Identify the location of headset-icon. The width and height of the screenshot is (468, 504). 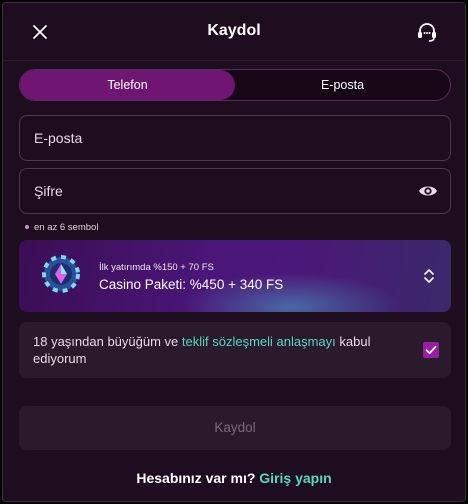
(427, 32).